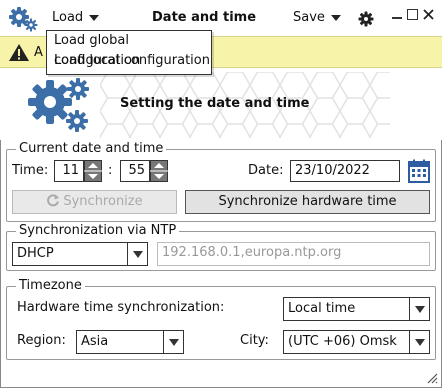 The image size is (442, 388). Describe the element at coordinates (215, 103) in the screenshot. I see `hero-heading: Setting the date and time` at that location.